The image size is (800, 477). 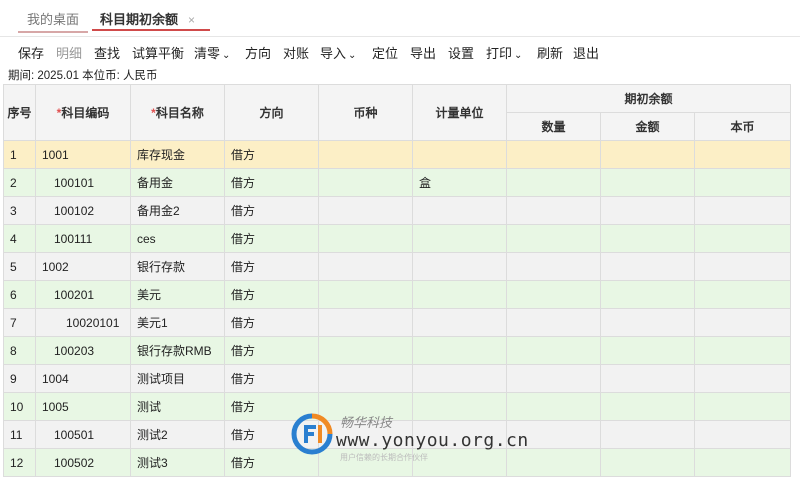 I want to click on table-row: 8 100203 银行存款RMB 借方, so click(x=397, y=350).